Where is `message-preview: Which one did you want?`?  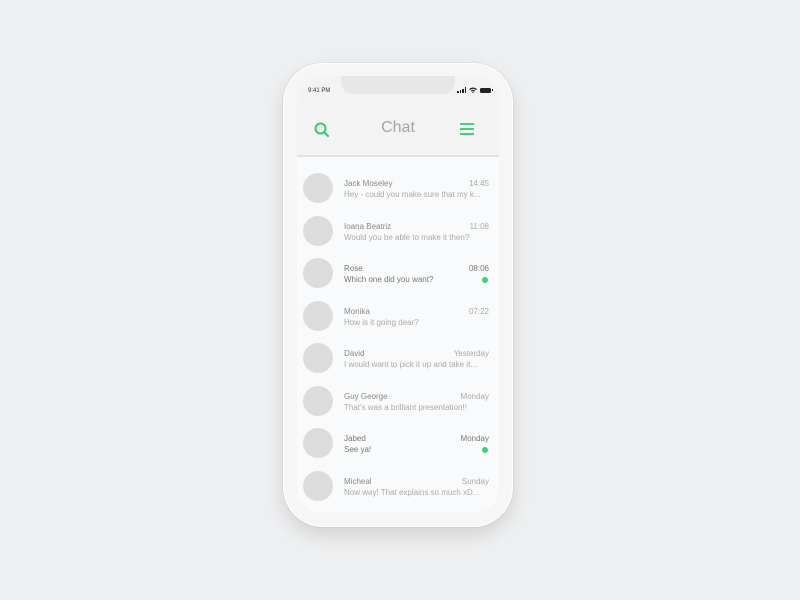 message-preview: Which one did you want? is located at coordinates (389, 279).